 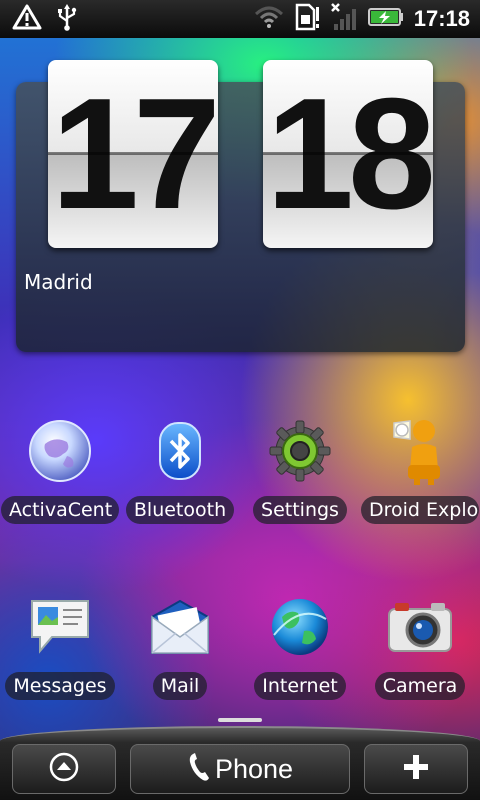 I want to click on droid-explorer-icon, so click(x=420, y=451).